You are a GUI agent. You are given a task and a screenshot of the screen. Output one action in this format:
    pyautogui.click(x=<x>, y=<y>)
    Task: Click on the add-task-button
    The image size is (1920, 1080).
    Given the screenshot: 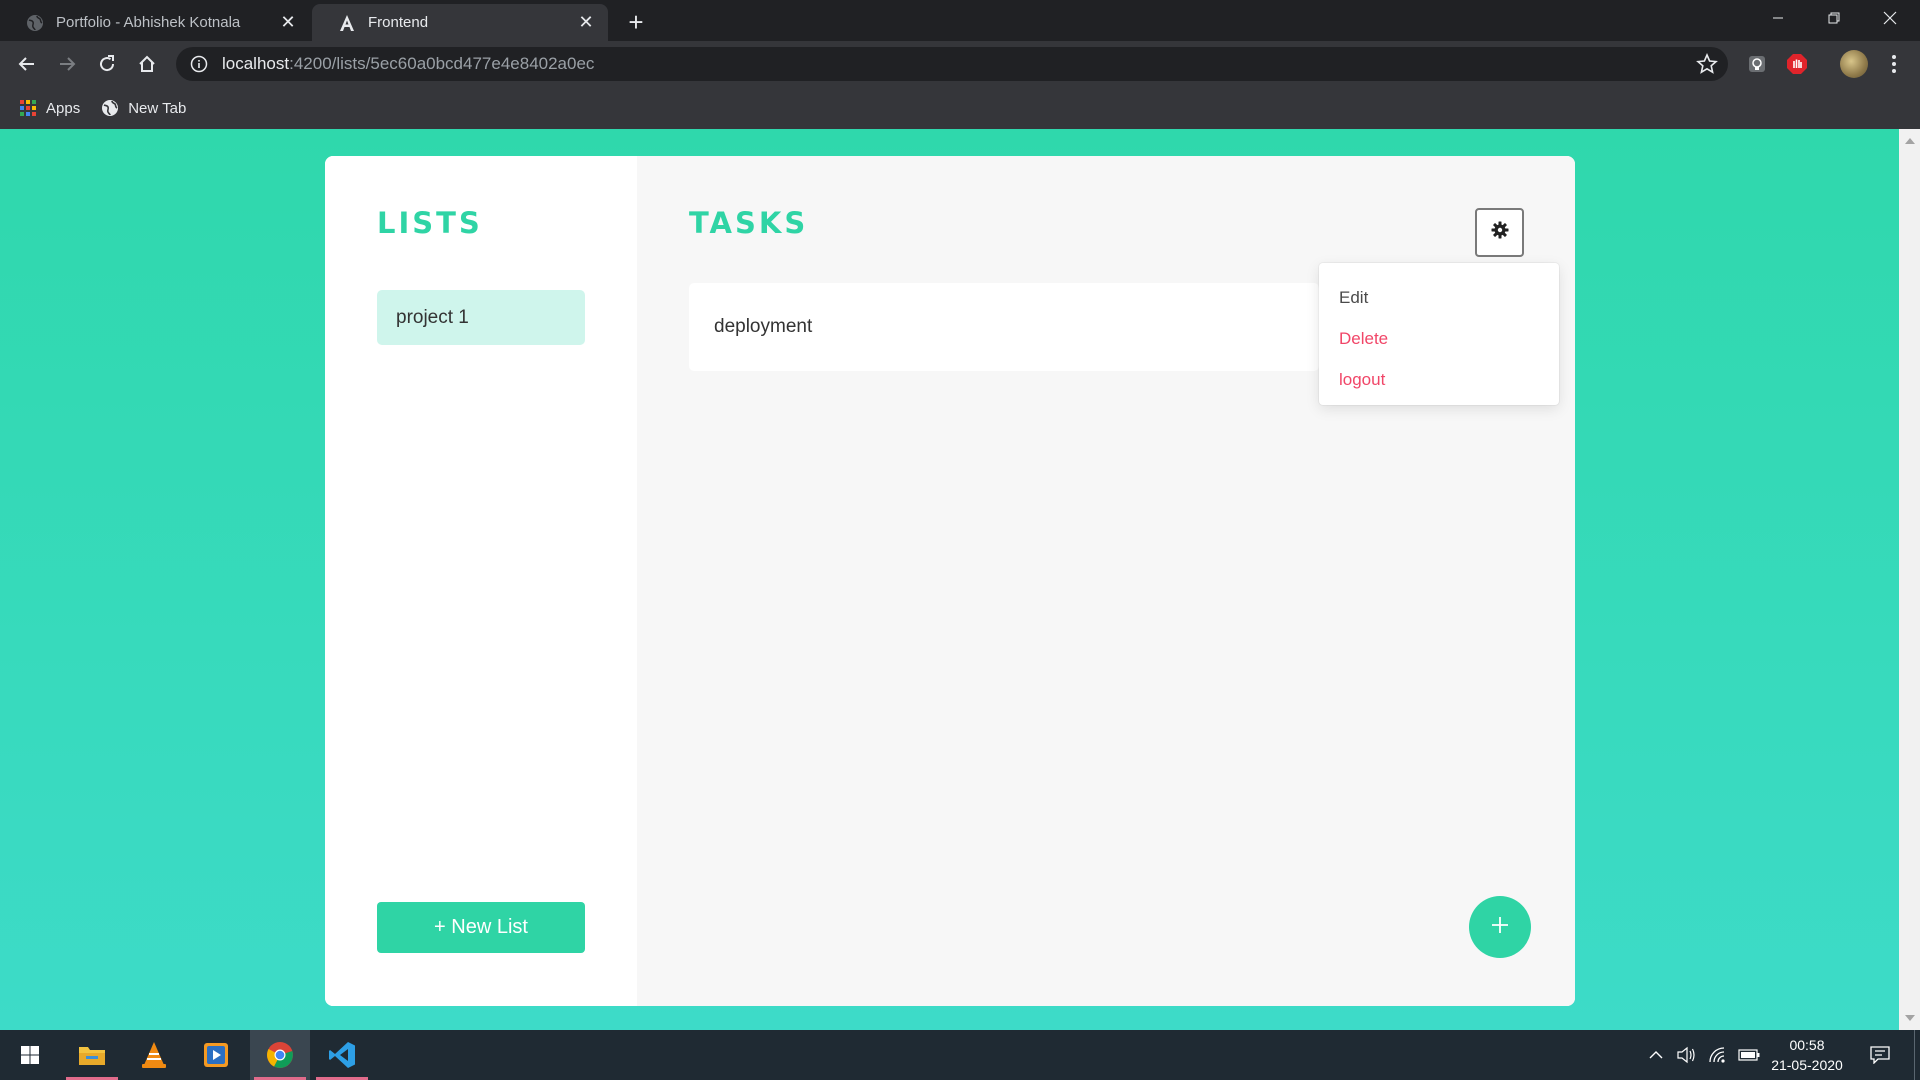 What is the action you would take?
    pyautogui.click(x=1500, y=927)
    